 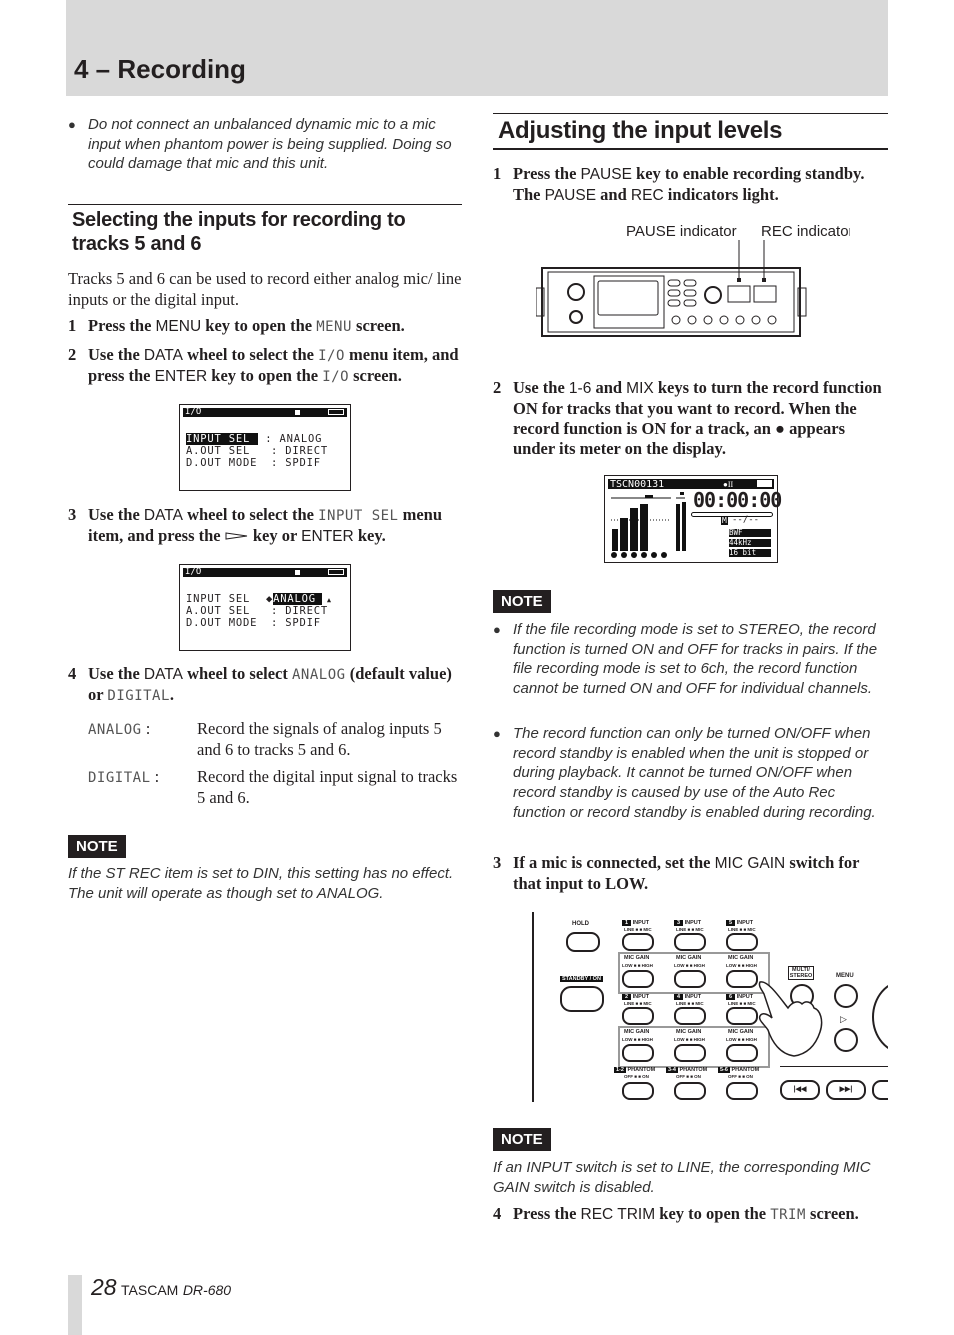 I want to click on step-text: key or, so click(x=275, y=535).